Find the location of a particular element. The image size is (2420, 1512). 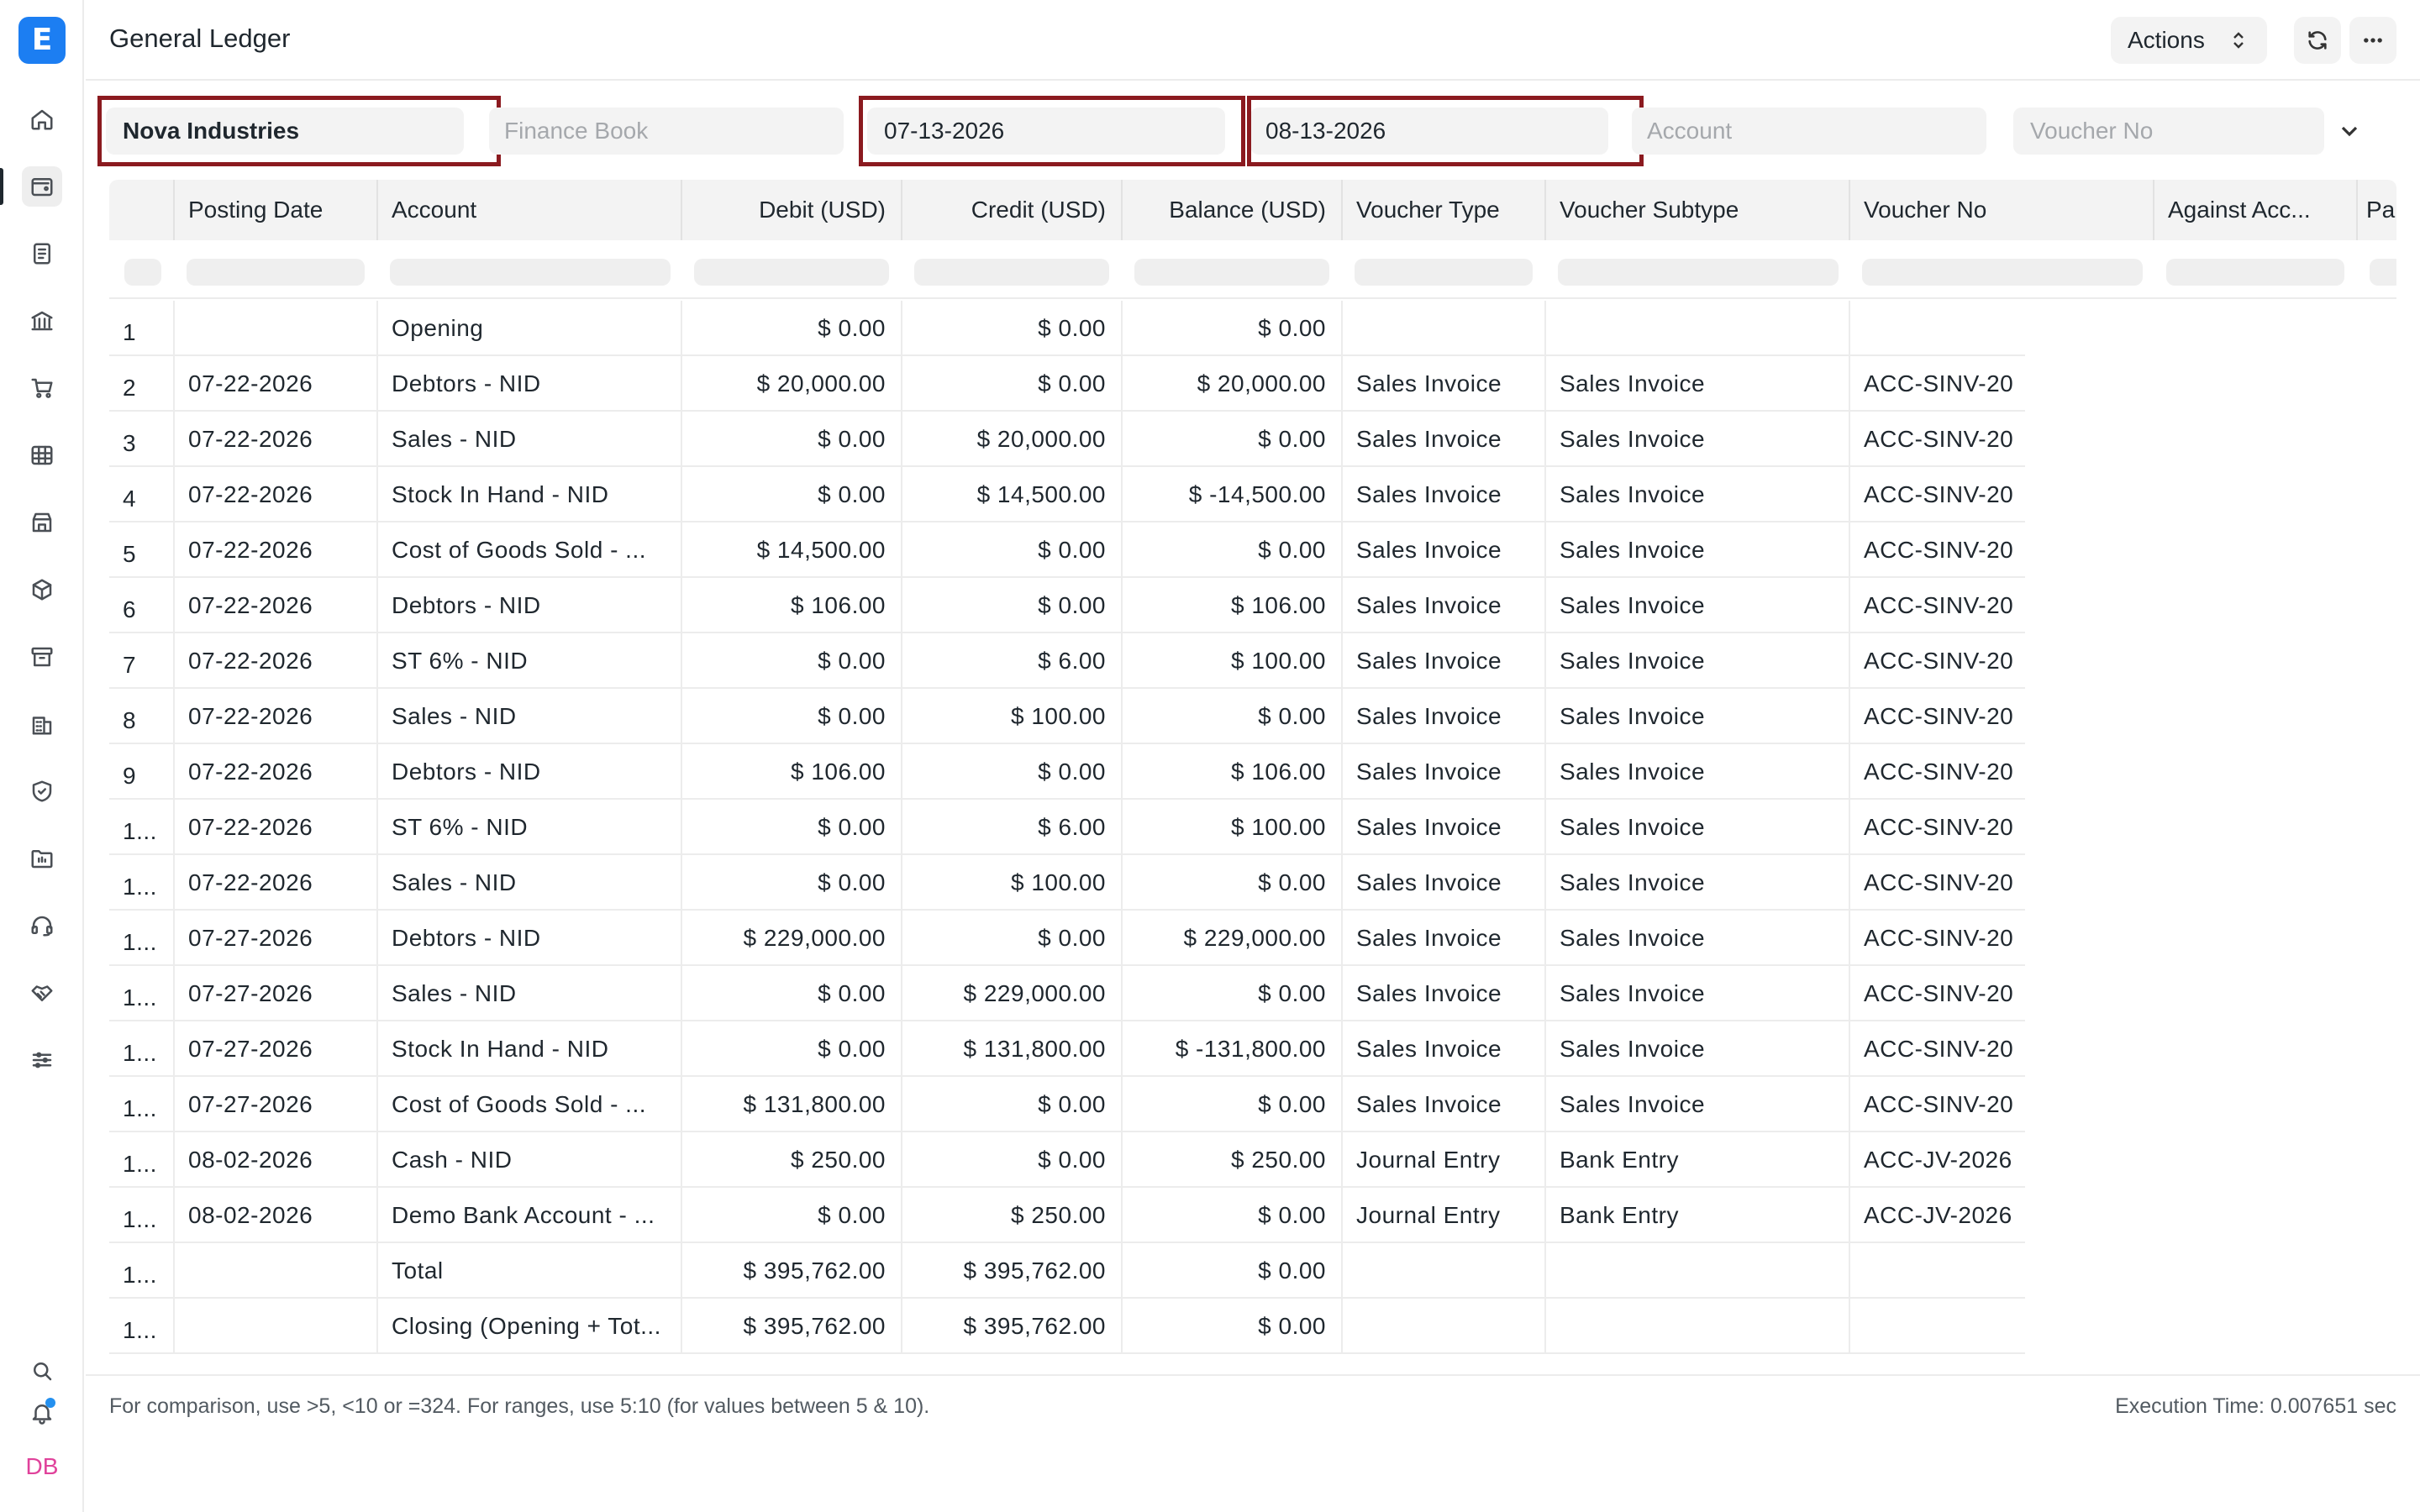

sidebar-item-buying is located at coordinates (42, 388).